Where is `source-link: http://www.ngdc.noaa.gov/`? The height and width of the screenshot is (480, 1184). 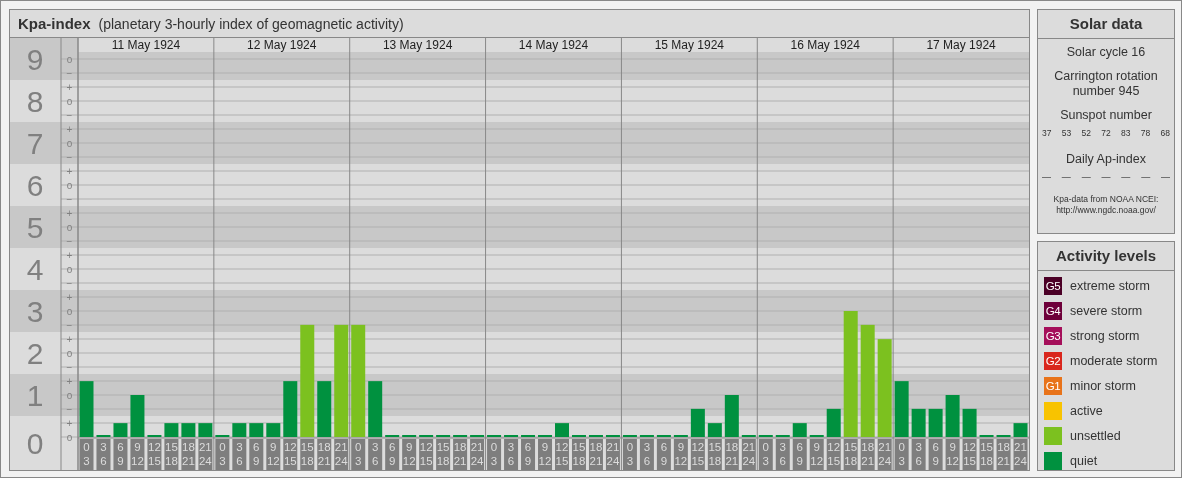 source-link: http://www.ngdc.noaa.gov/ is located at coordinates (1106, 210).